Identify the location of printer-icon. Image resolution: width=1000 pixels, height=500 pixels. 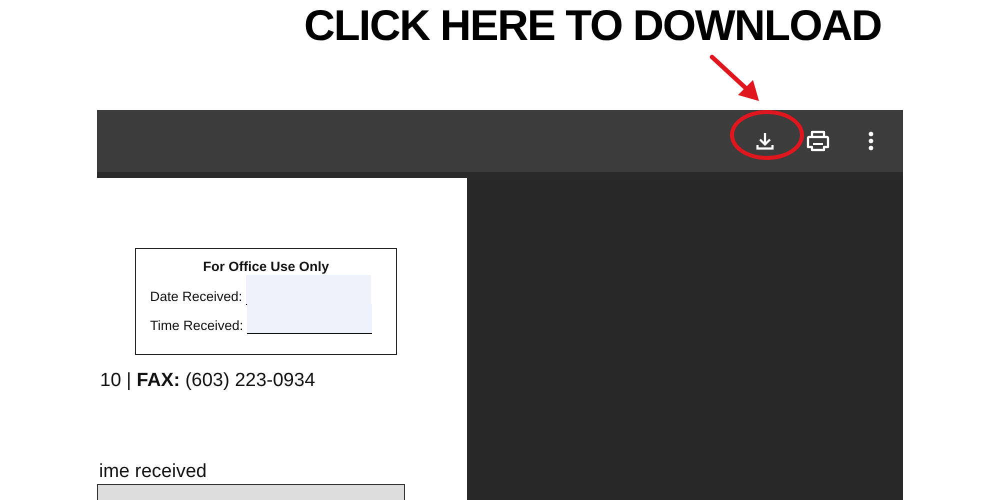
(818, 141).